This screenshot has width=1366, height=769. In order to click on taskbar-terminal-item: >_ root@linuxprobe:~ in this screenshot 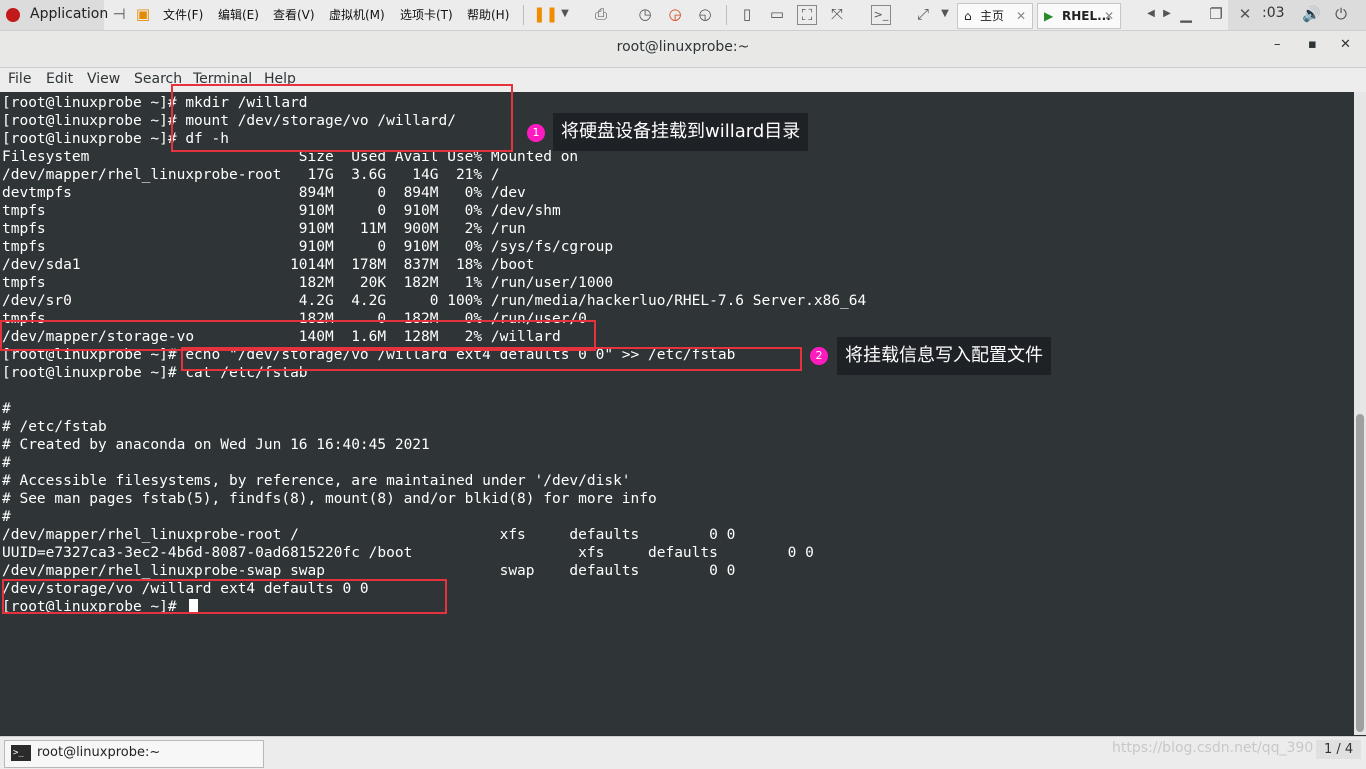, I will do `click(134, 754)`.